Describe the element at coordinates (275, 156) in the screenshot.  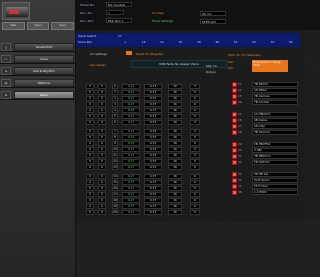
I see `voice-name: 3B-HBLCkm` at that location.